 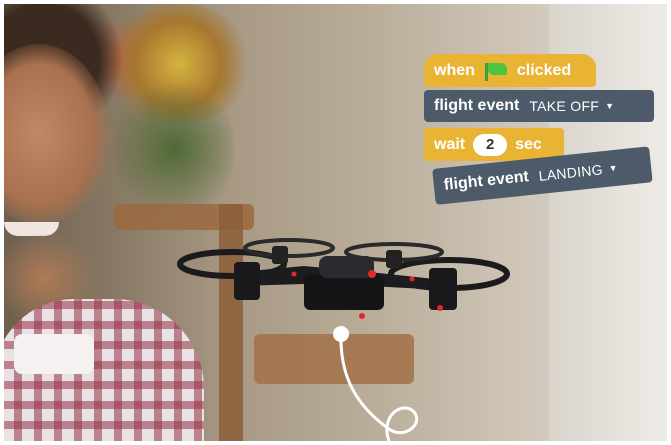 I want to click on wait-seconds-input: 2, so click(x=490, y=144).